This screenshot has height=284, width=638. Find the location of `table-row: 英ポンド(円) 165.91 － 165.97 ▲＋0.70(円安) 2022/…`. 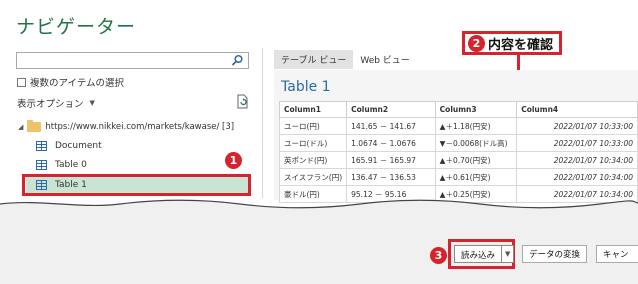

table-row: 英ポンド(円) 165.91 － 165.97 ▲＋0.70(円安) 2022/… is located at coordinates (458, 160).